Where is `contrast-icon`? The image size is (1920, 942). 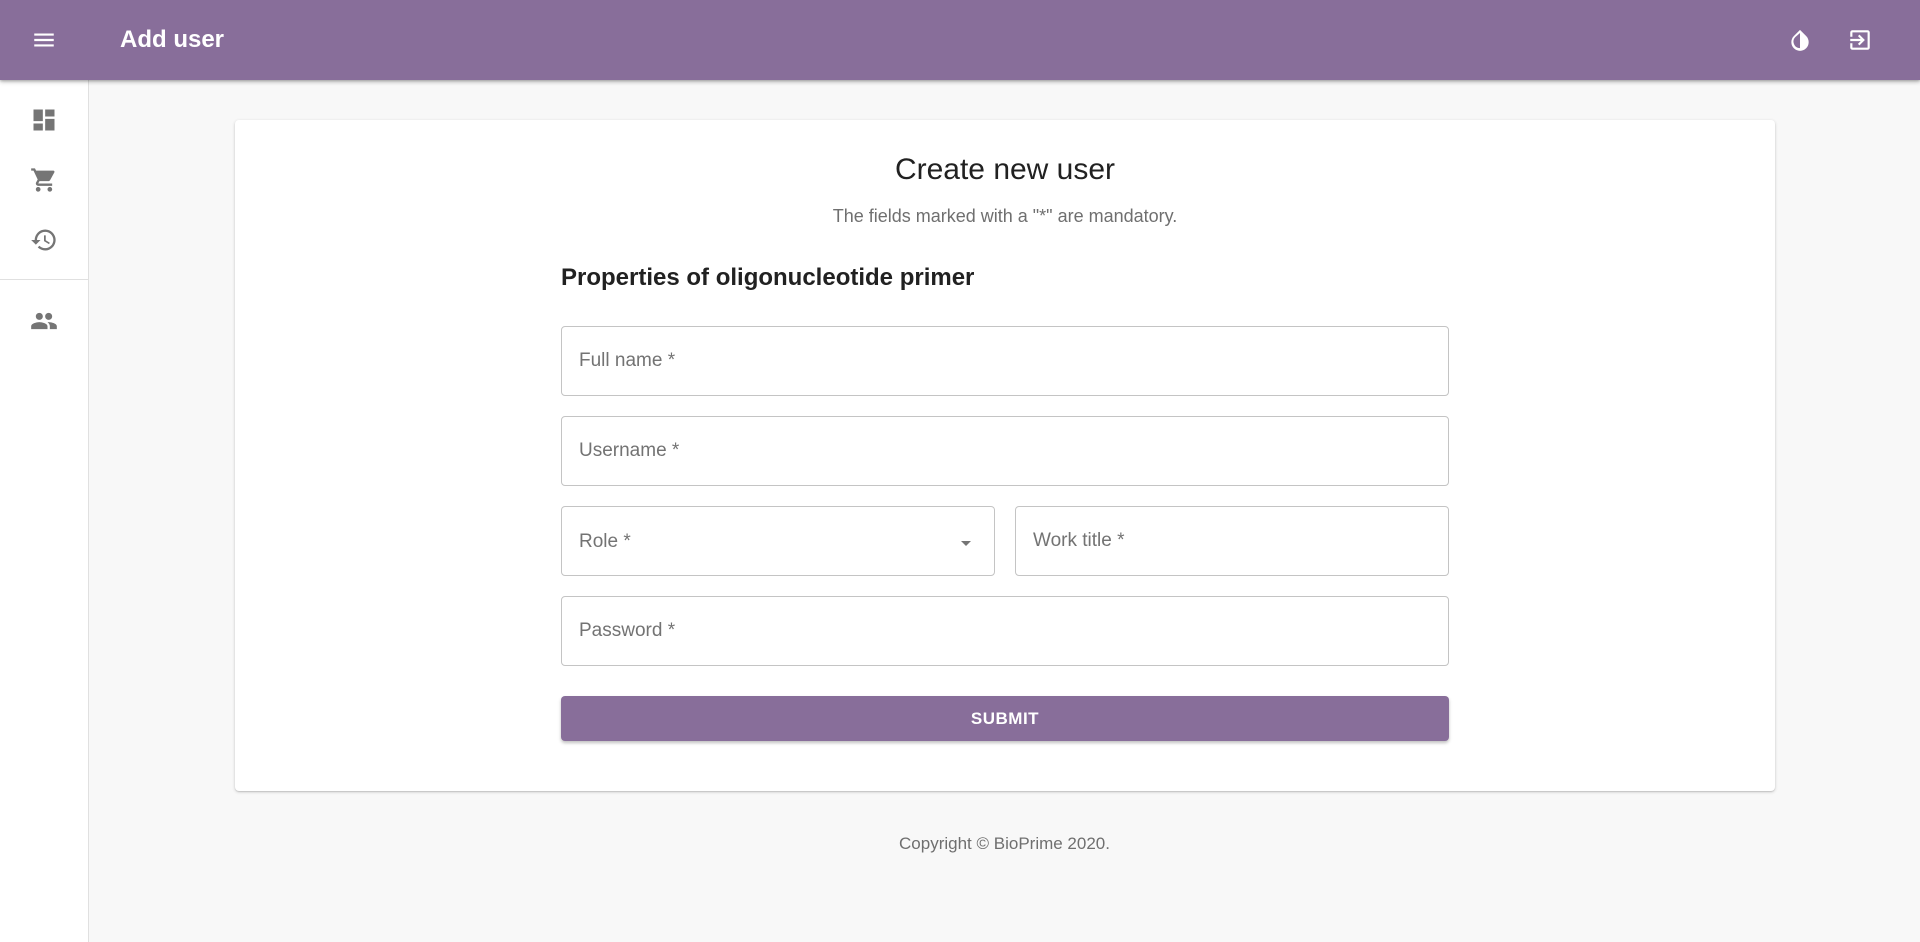 contrast-icon is located at coordinates (1800, 40).